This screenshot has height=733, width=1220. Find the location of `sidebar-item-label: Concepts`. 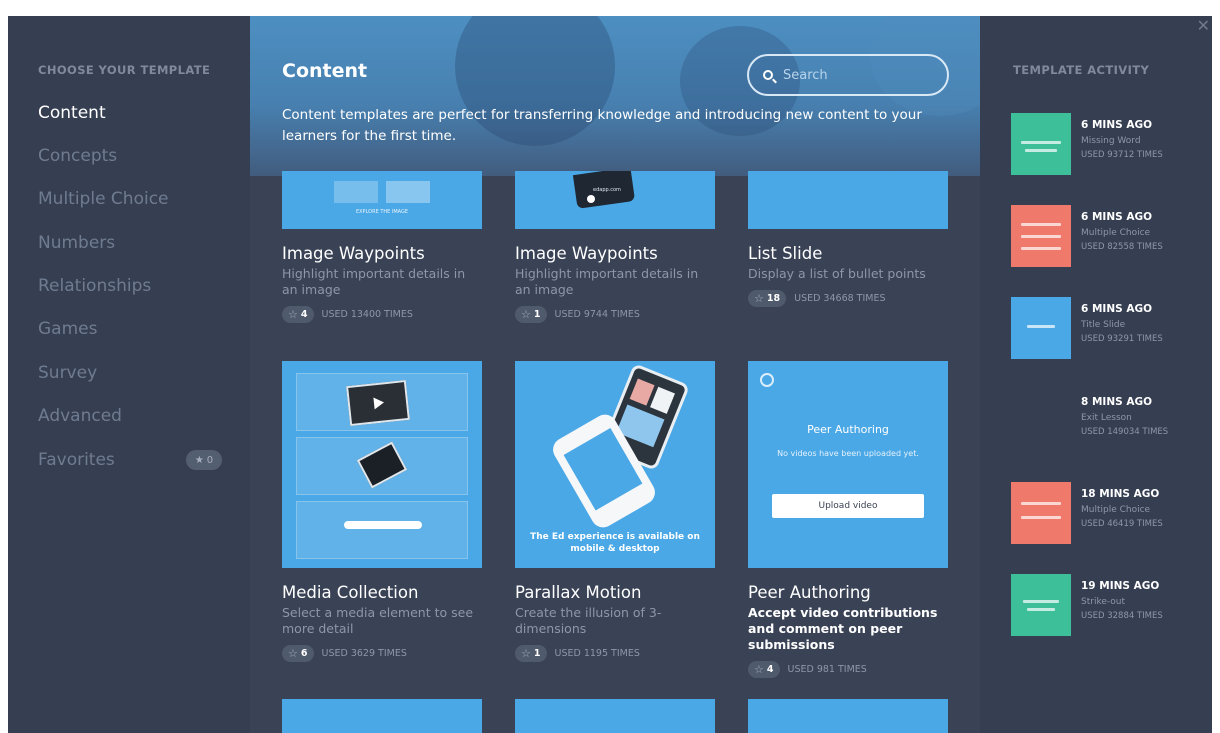

sidebar-item-label: Concepts is located at coordinates (78, 156).